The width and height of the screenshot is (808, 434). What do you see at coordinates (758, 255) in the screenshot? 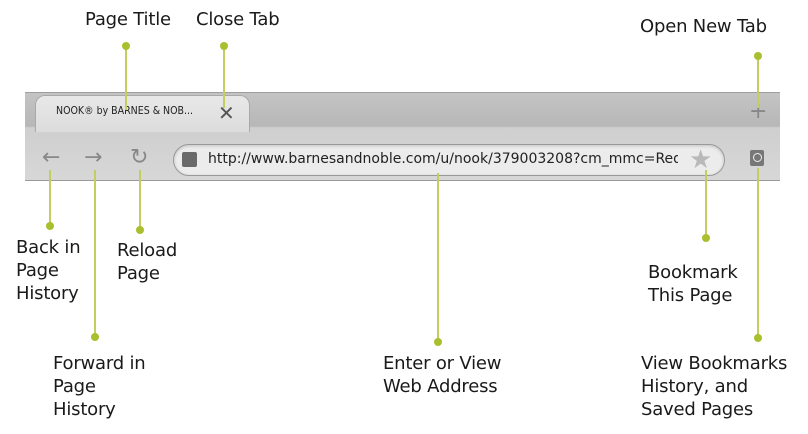
I see `callout-bookmarks-menu` at bounding box center [758, 255].